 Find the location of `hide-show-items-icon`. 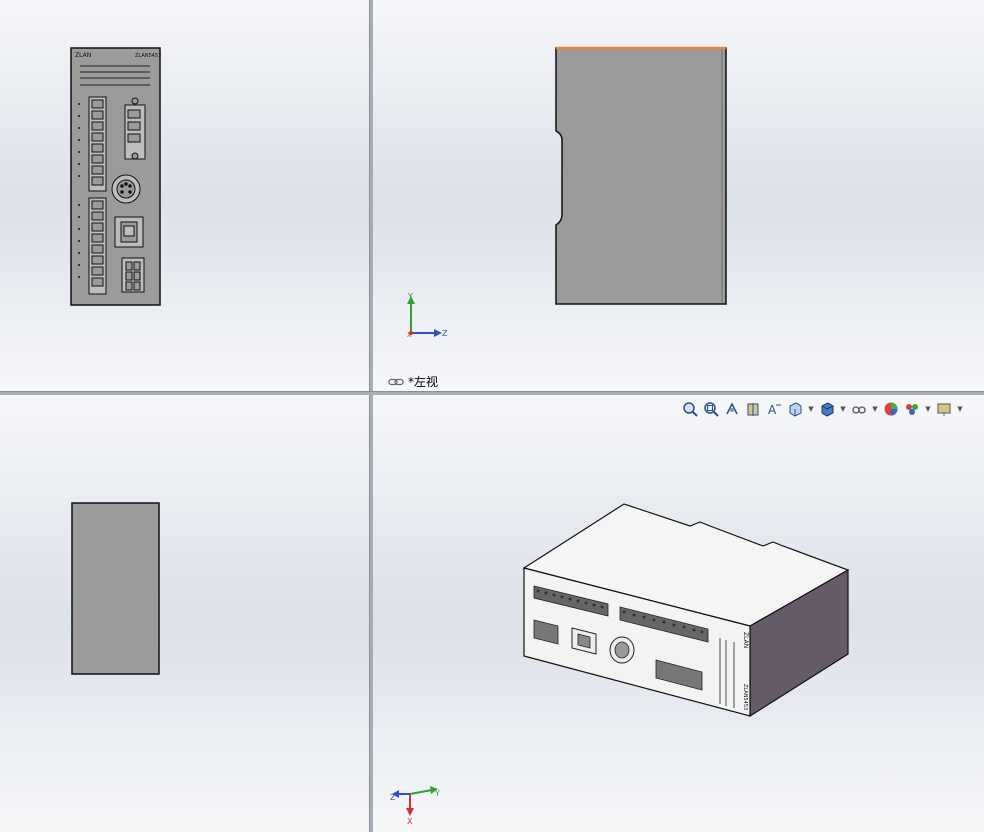

hide-show-items-icon is located at coordinates (859, 409).